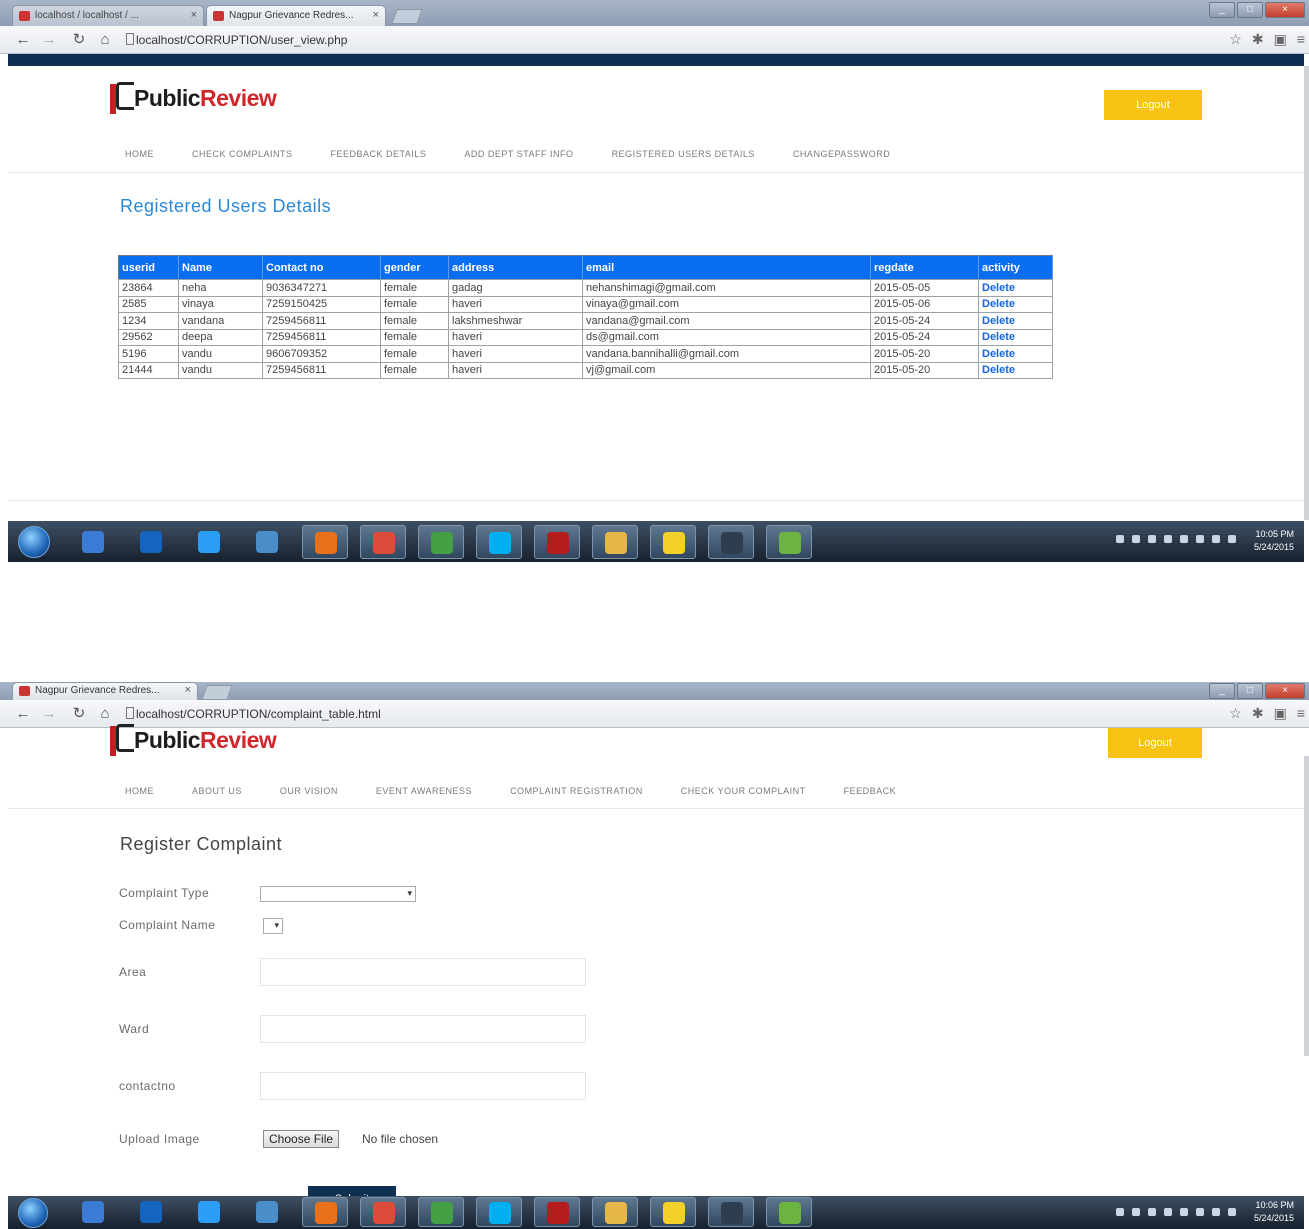 The height and width of the screenshot is (1229, 1309). I want to click on address-bar: localhost/CORRUPTION/user_view.php, so click(661, 40).